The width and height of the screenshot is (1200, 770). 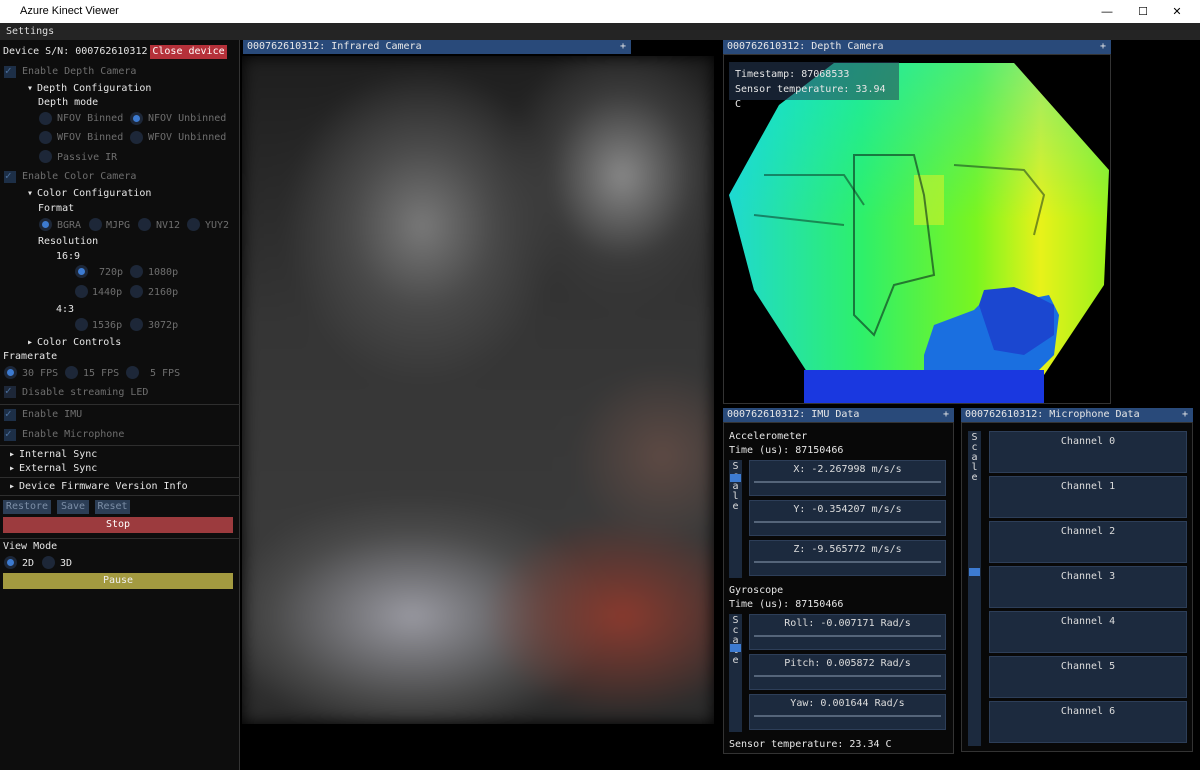 I want to click on save-button: Save, so click(x=73, y=507).